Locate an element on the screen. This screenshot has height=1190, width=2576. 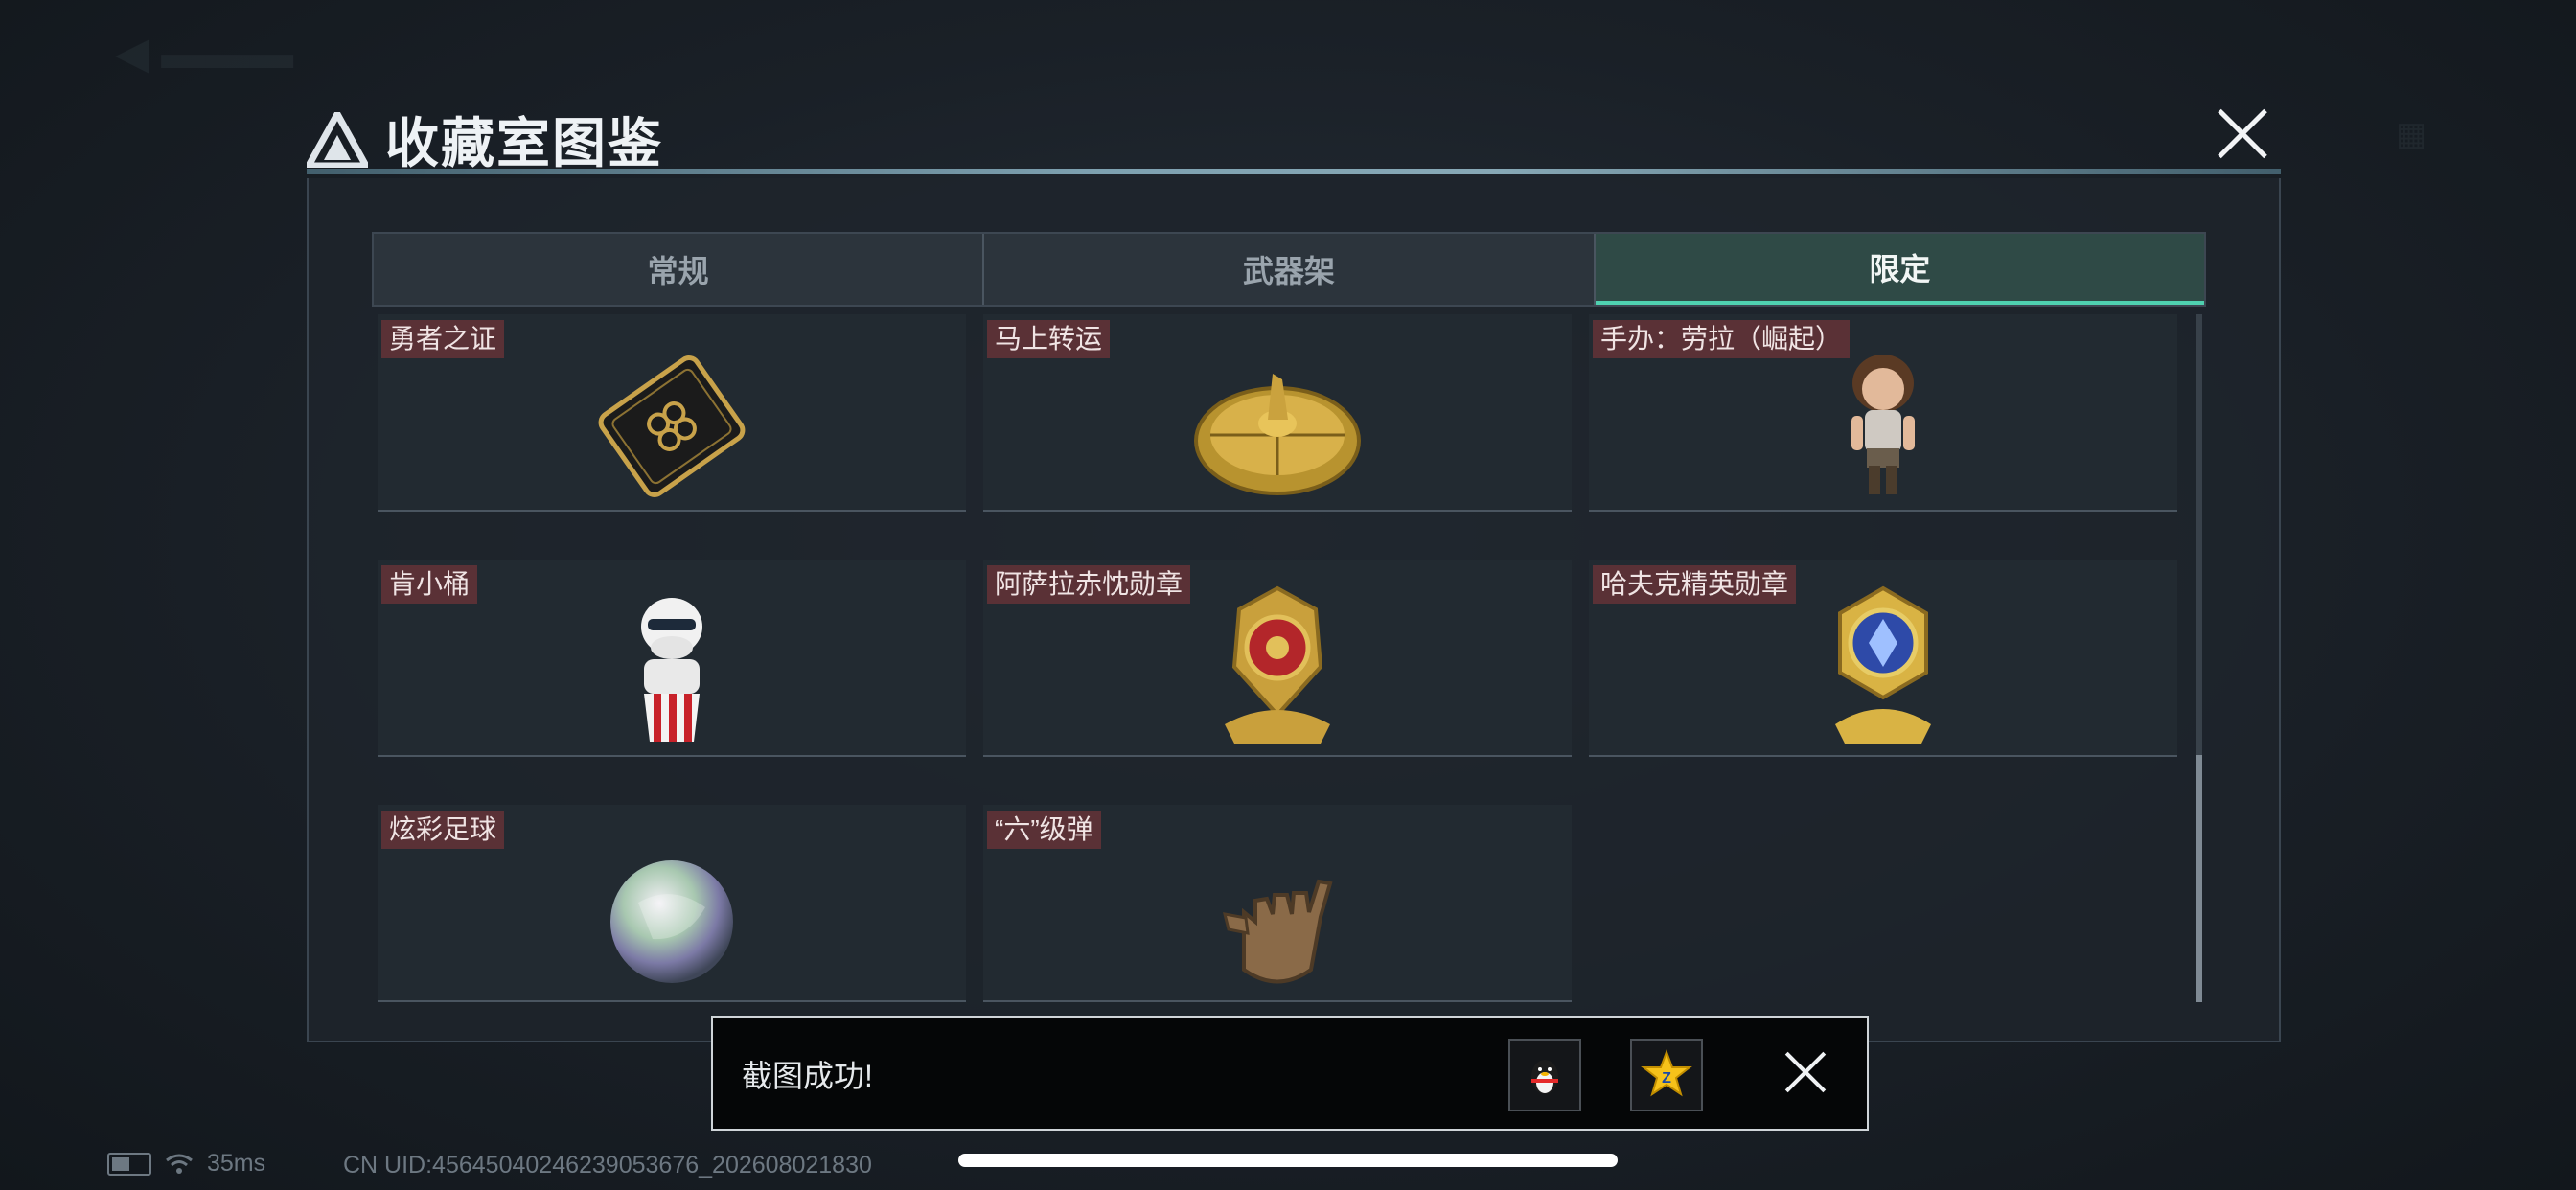
item-label: 阿萨拉赤忱勋章 is located at coordinates (1089, 585).